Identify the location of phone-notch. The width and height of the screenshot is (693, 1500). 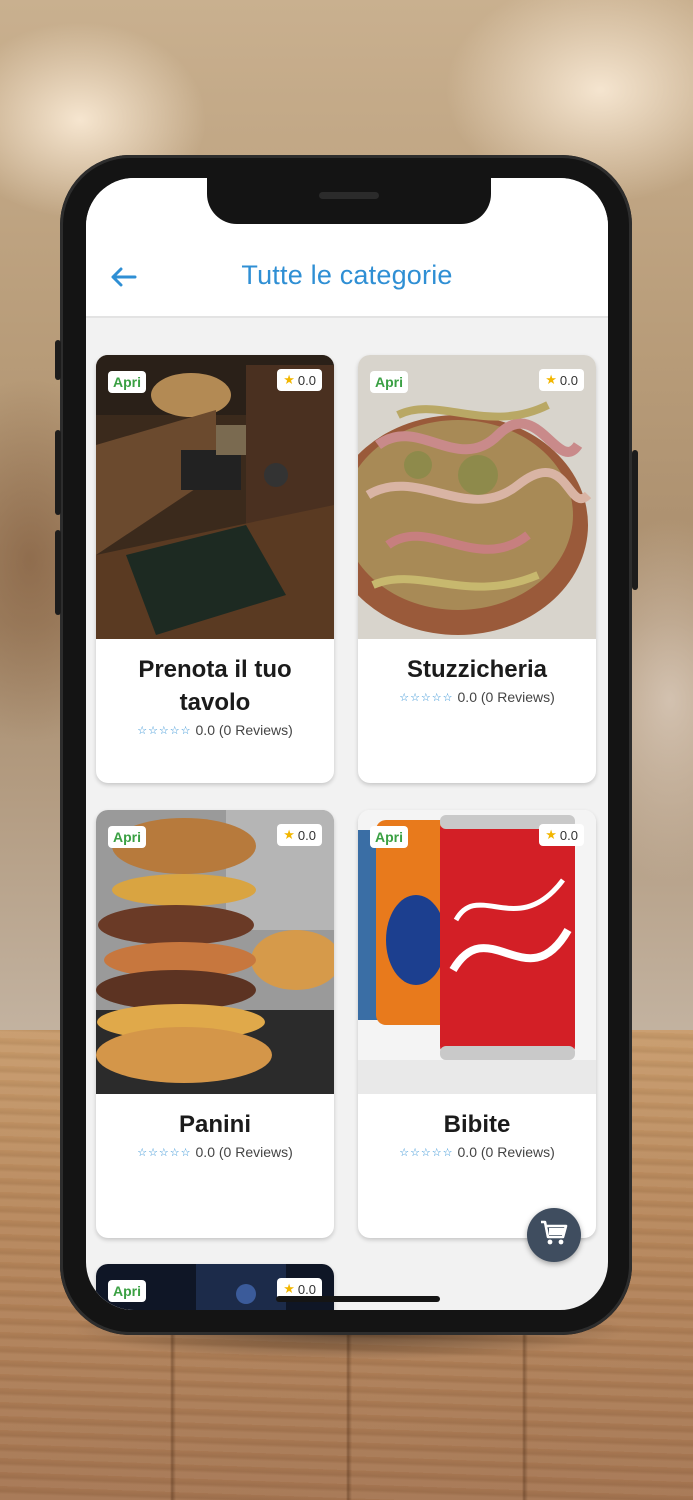
(349, 201).